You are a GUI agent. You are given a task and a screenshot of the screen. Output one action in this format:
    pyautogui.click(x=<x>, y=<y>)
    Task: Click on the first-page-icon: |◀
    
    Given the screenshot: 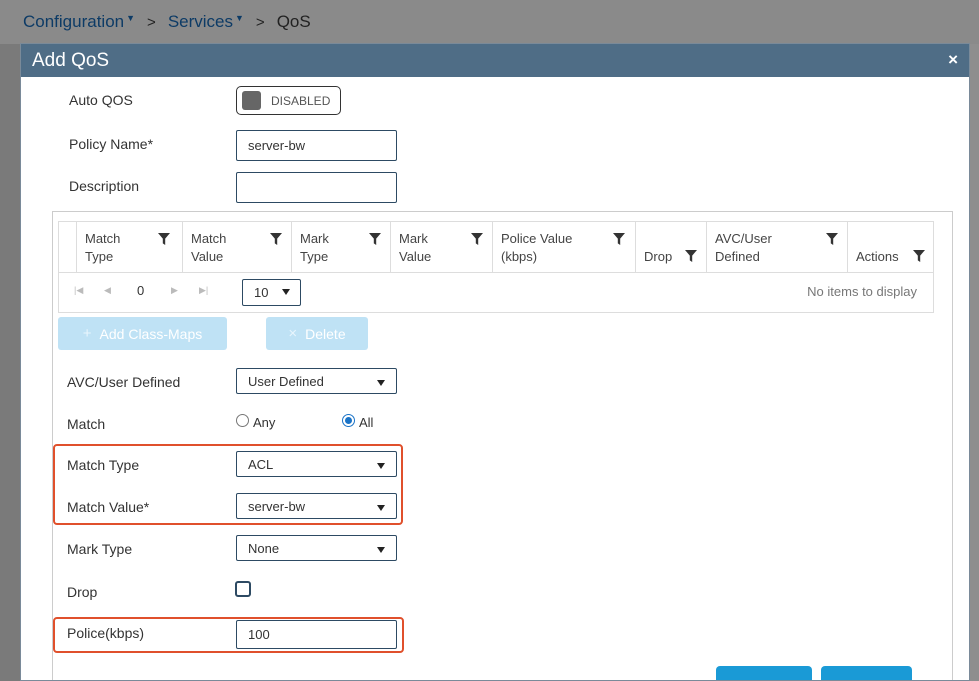 What is the action you would take?
    pyautogui.click(x=78, y=290)
    